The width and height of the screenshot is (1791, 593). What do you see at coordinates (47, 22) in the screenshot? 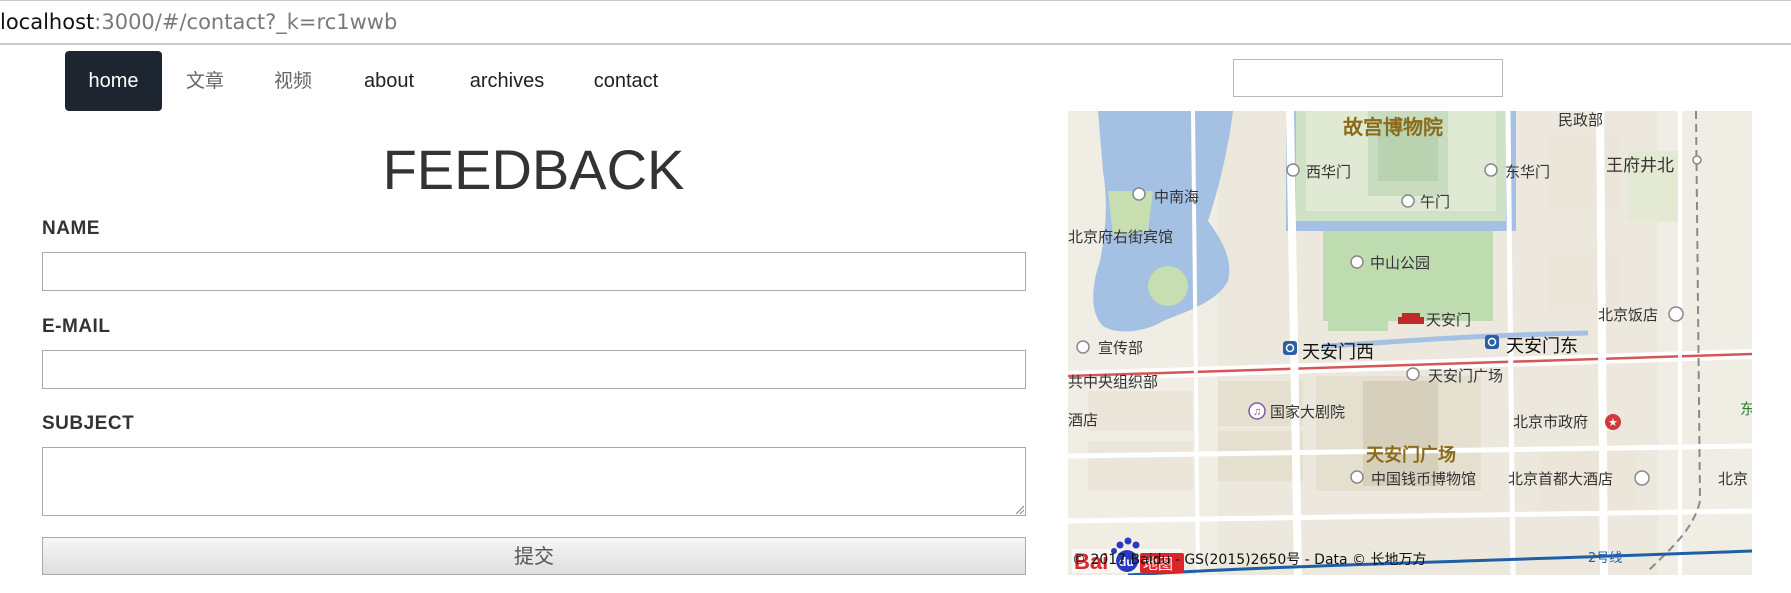
I see `url-host: localhost` at bounding box center [47, 22].